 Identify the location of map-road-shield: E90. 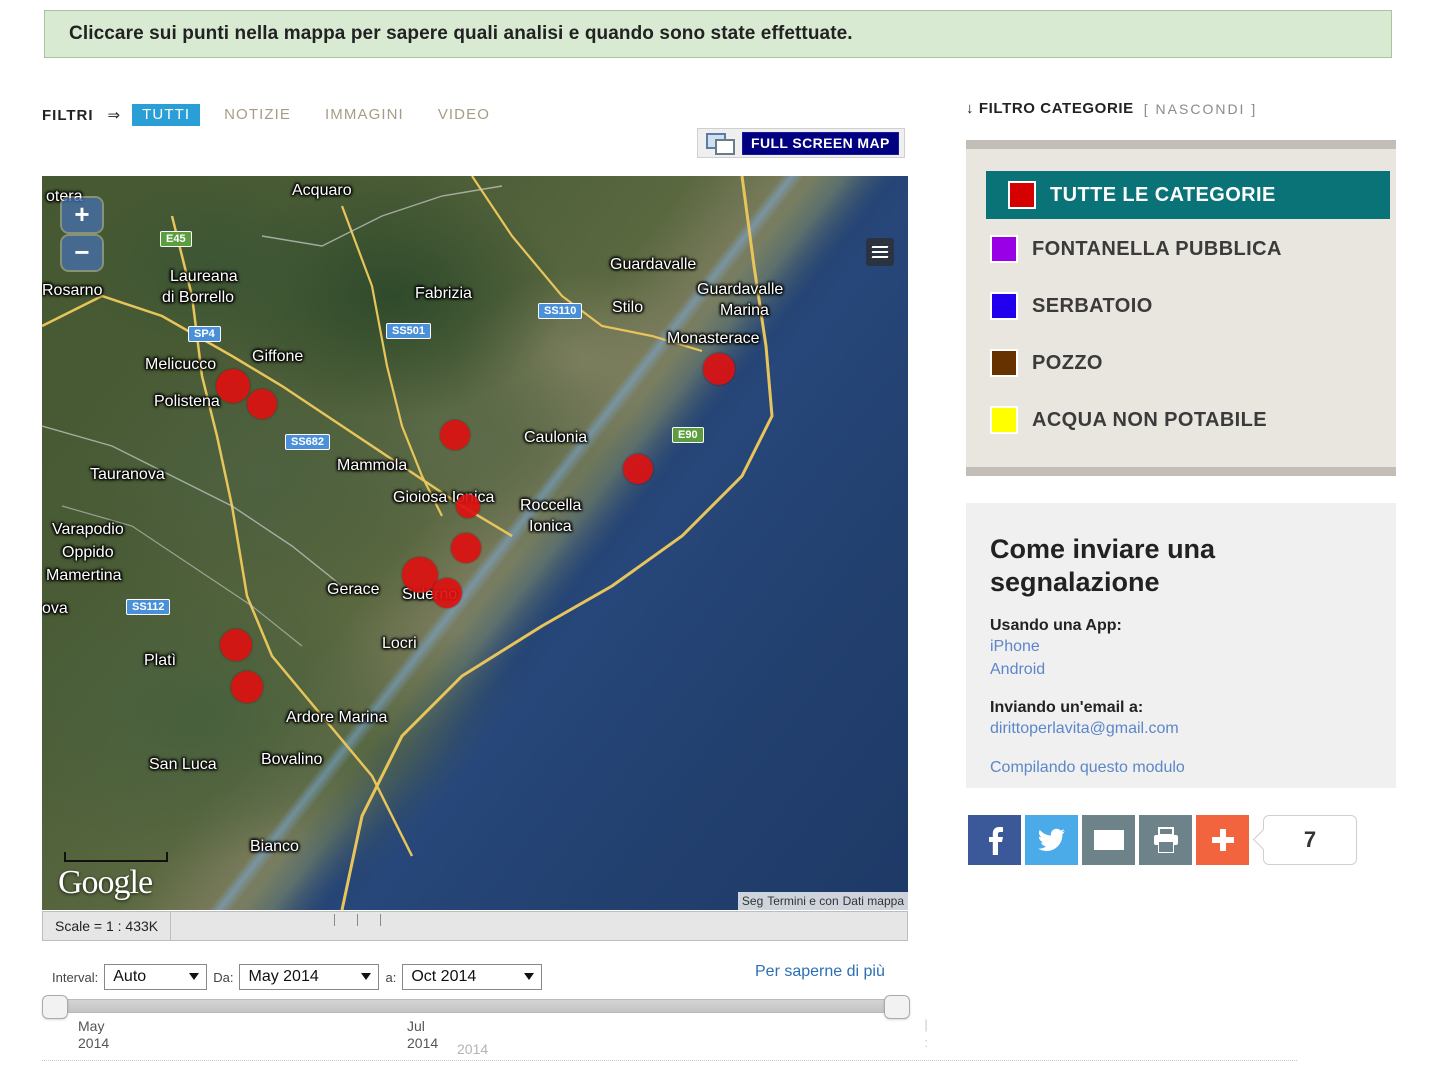
(688, 435).